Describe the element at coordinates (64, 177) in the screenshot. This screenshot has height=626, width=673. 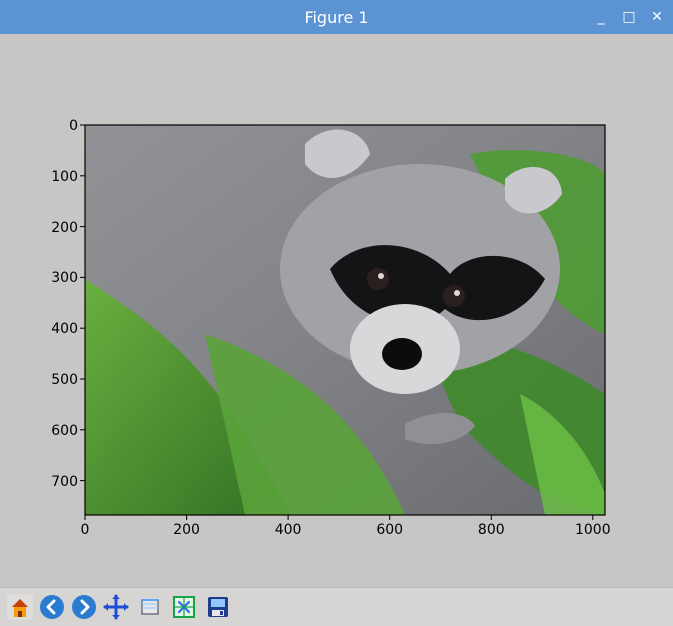
I see `y-tick-label: 100` at that location.